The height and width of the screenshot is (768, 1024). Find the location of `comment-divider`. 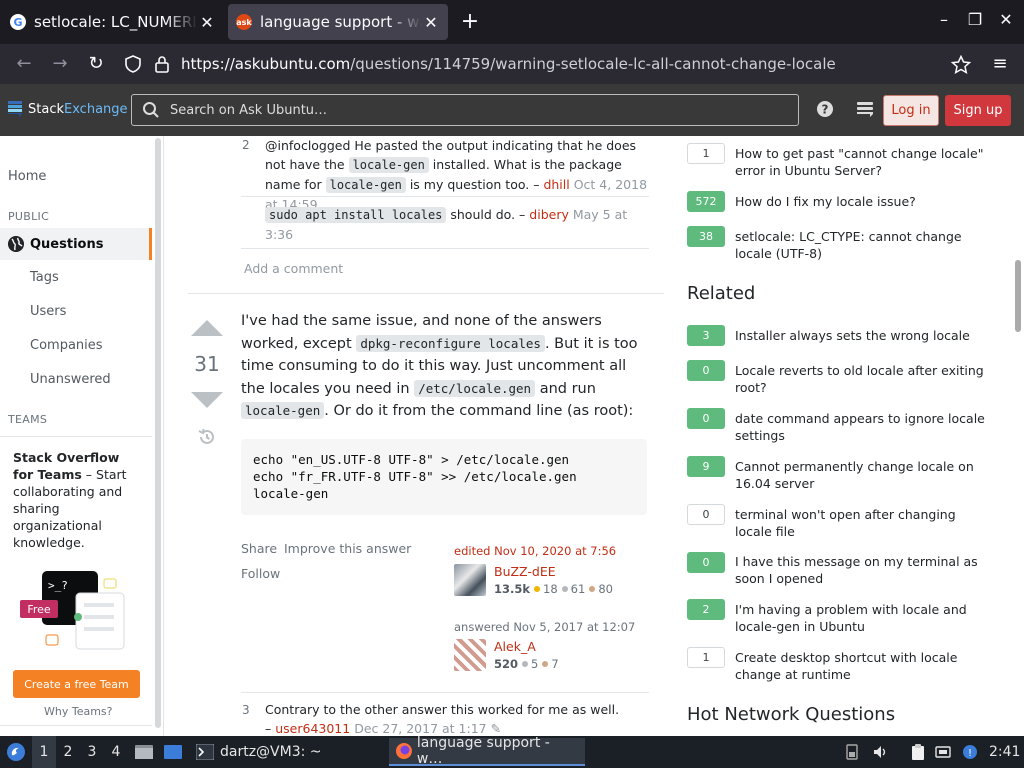

comment-divider is located at coordinates (445, 196).